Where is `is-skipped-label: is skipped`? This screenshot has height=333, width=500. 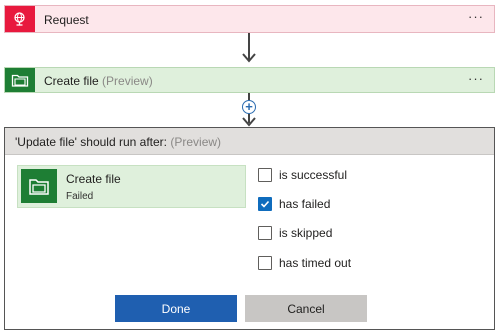 is-skipped-label: is skipped is located at coordinates (306, 233).